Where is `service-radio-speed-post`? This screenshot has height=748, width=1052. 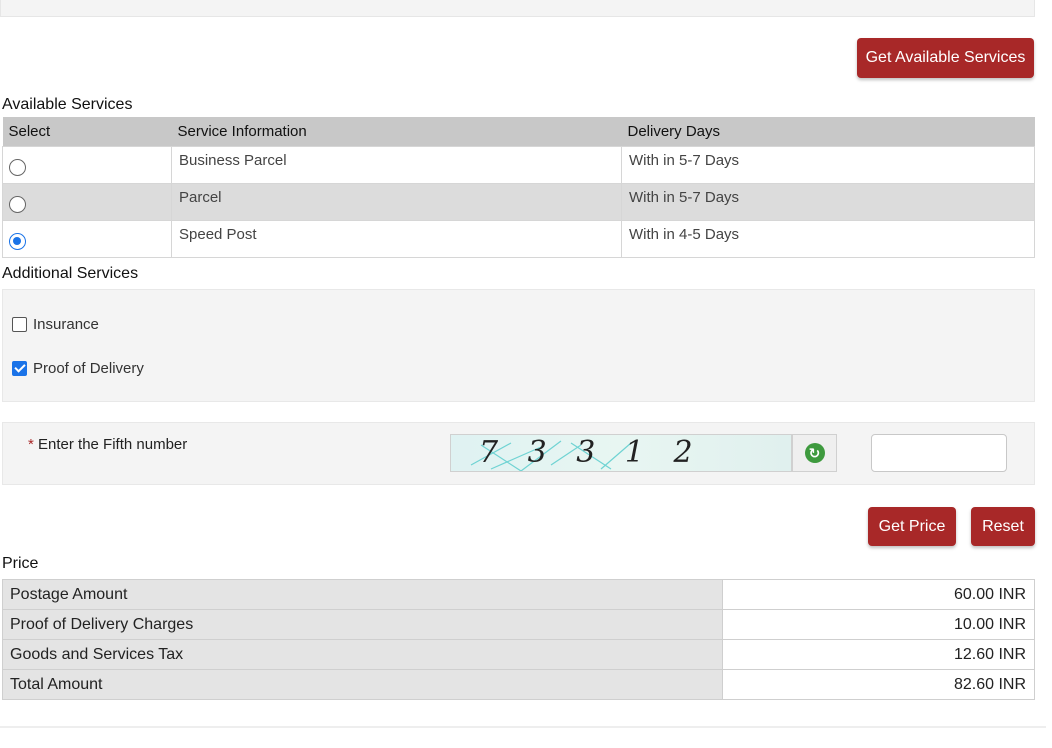 service-radio-speed-post is located at coordinates (17, 241).